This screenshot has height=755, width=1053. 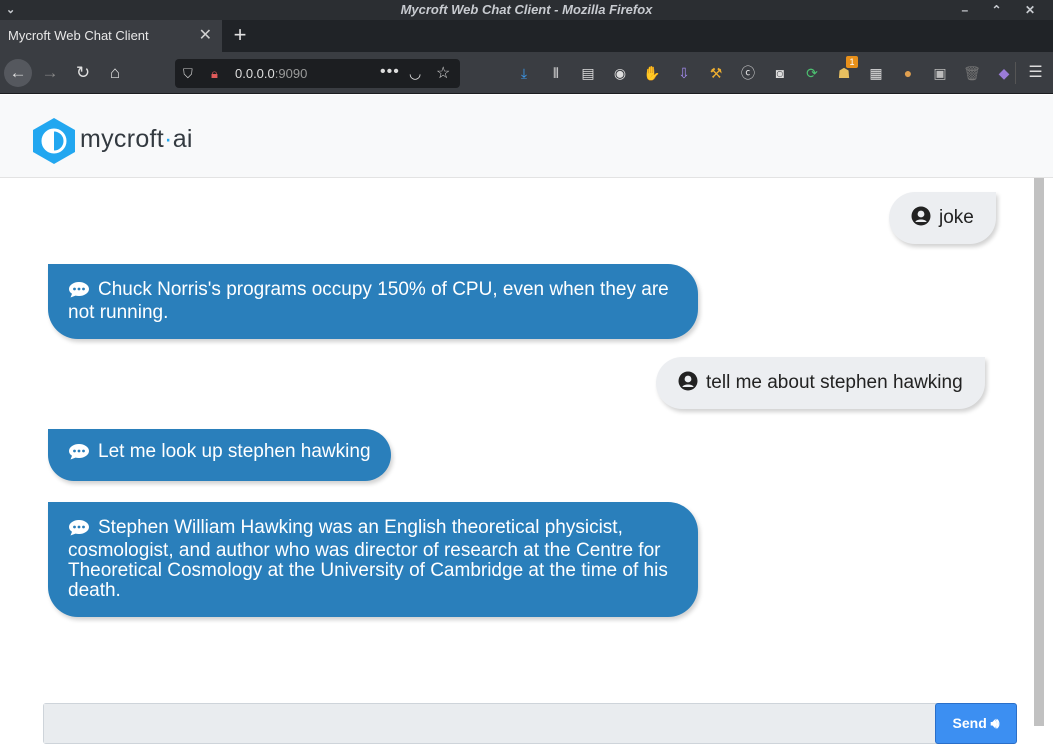 I want to click on tab-strip: Mycroft Web Chat Client ✕ +, so click(x=526, y=36).